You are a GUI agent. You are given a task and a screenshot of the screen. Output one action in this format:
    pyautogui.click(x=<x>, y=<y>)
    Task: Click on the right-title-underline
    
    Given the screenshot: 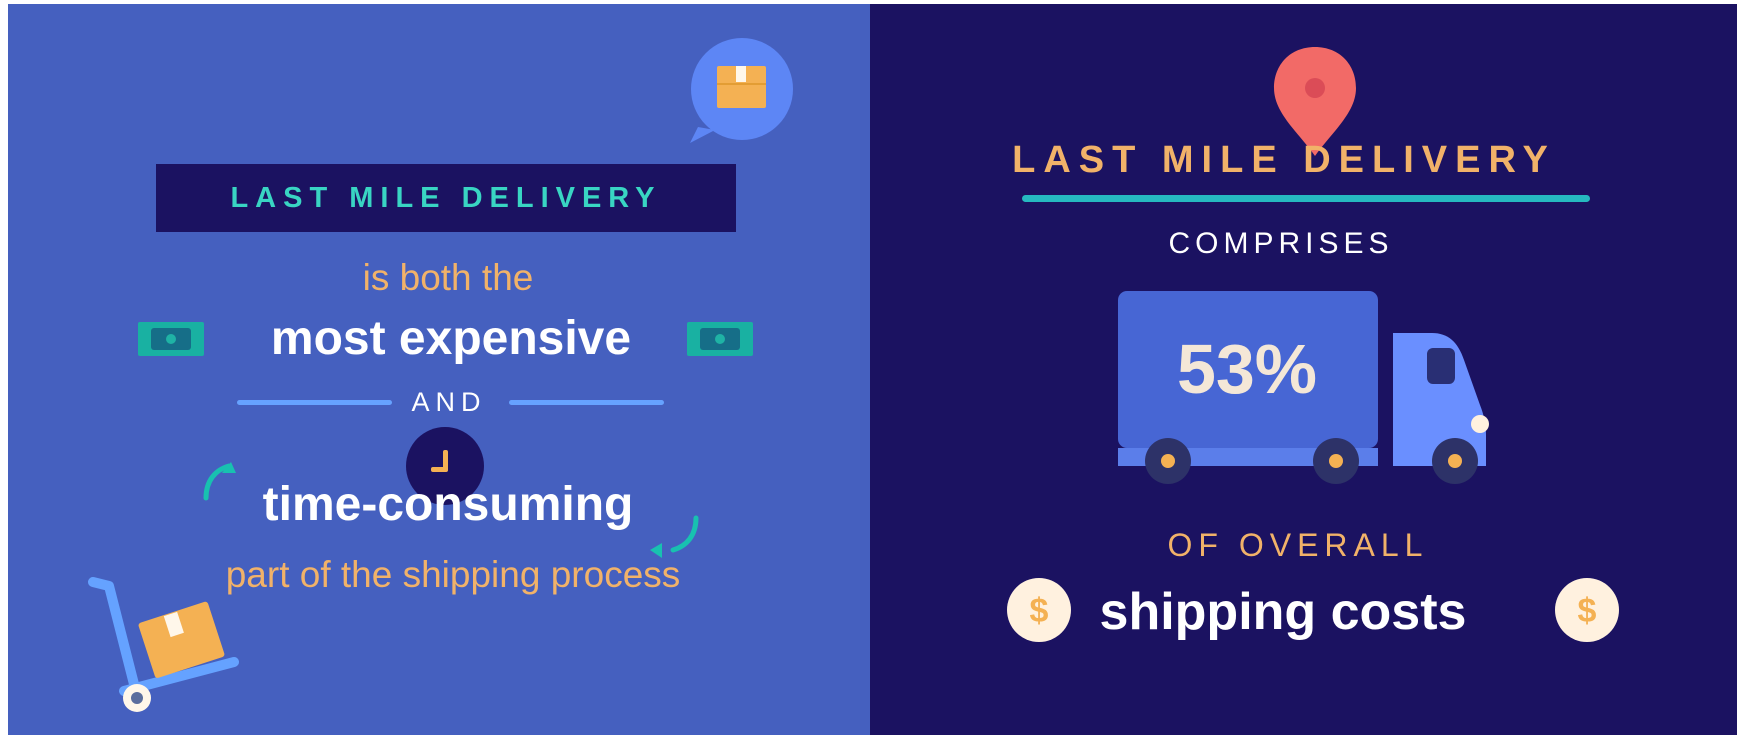 What is the action you would take?
    pyautogui.click(x=1306, y=198)
    